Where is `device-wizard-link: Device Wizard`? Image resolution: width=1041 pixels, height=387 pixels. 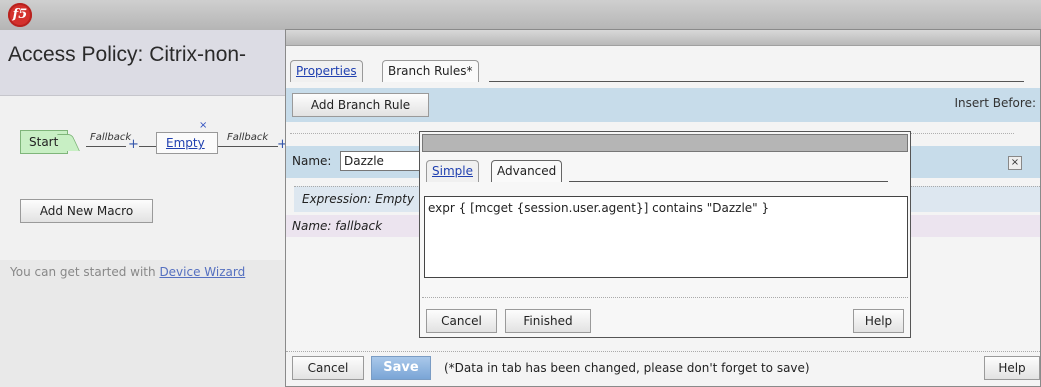
device-wizard-link: Device Wizard is located at coordinates (202, 272).